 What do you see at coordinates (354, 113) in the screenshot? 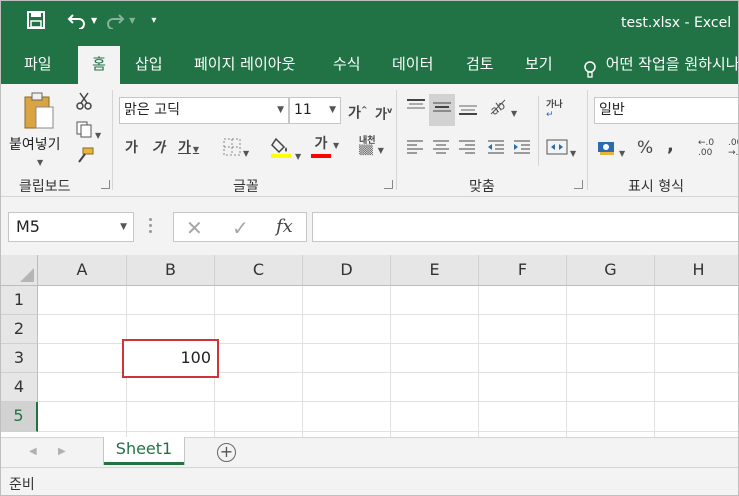
I see `grow-font-label: 가` at bounding box center [354, 113].